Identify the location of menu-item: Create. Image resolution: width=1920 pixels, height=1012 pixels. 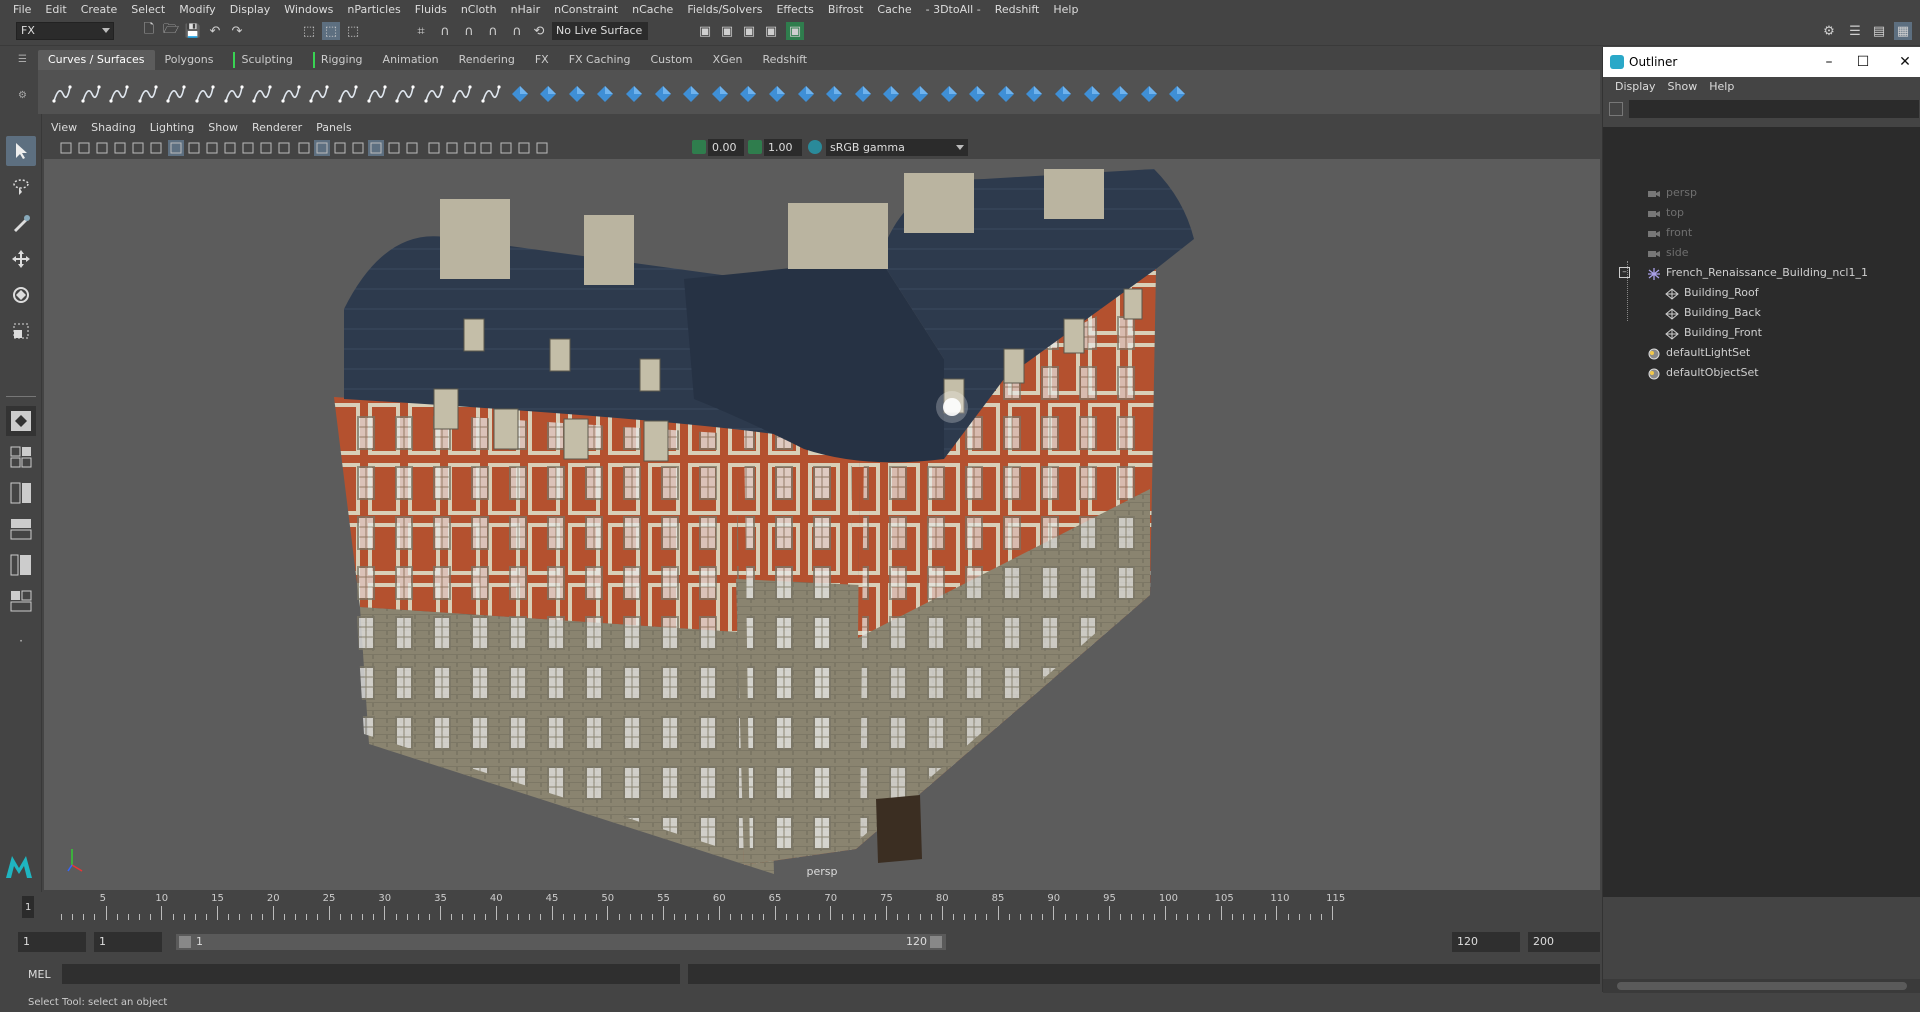
(99, 9).